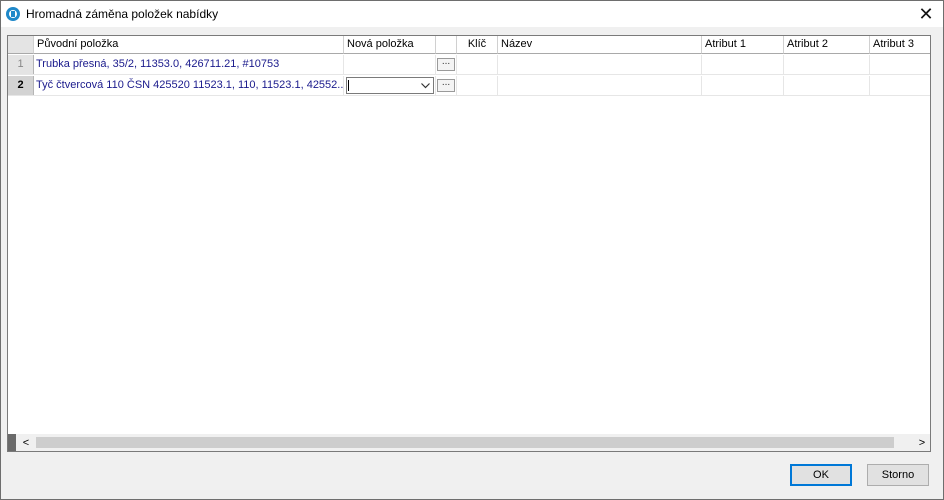 Image resolution: width=944 pixels, height=500 pixels. I want to click on chevron-left-icon: <, so click(26, 442).